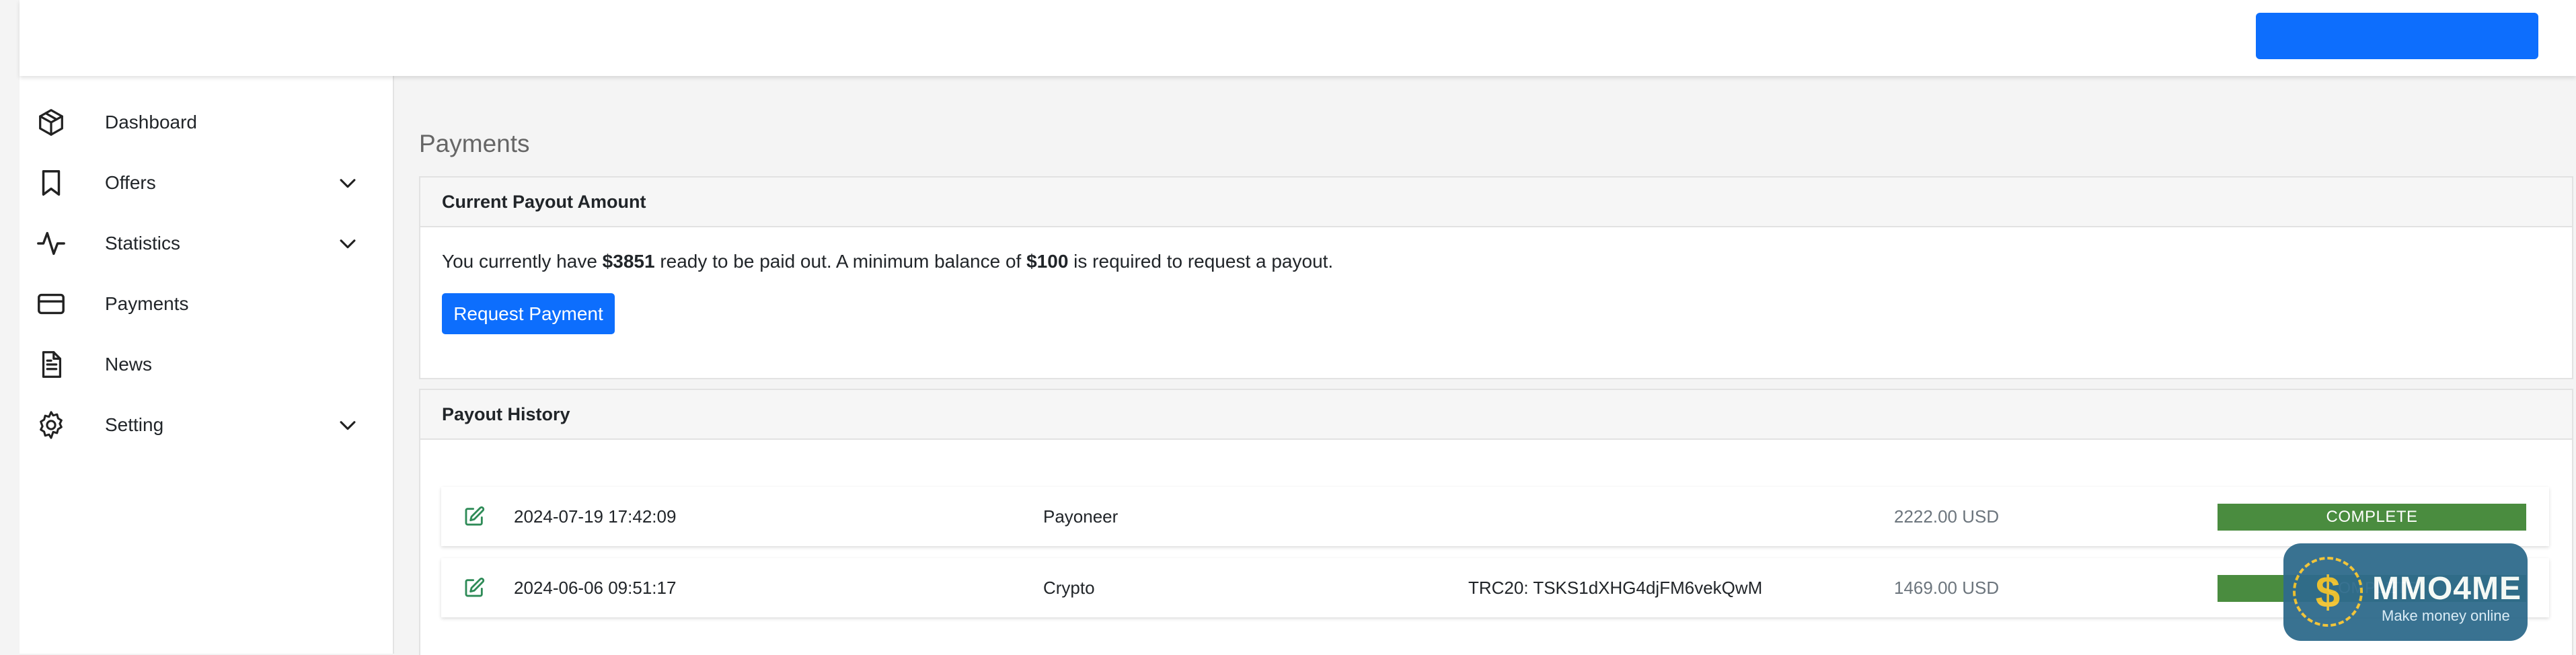 This screenshot has height=655, width=2576. I want to click on payout-text-prefix: You currently have, so click(522, 261).